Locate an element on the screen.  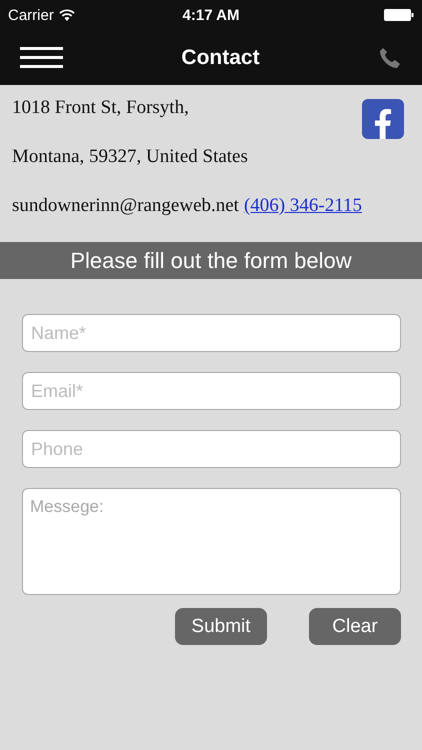
input-field: Email* is located at coordinates (211, 391).